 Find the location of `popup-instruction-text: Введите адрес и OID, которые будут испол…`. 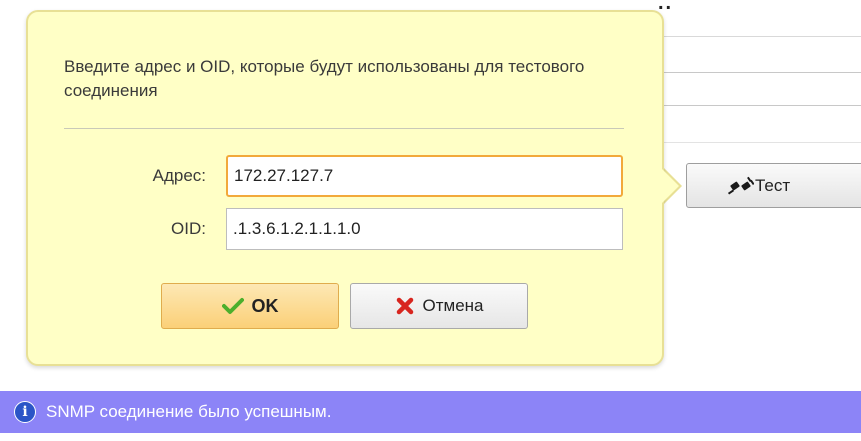

popup-instruction-text: Введите адрес и OID, которые будут испол… is located at coordinates (324, 78).